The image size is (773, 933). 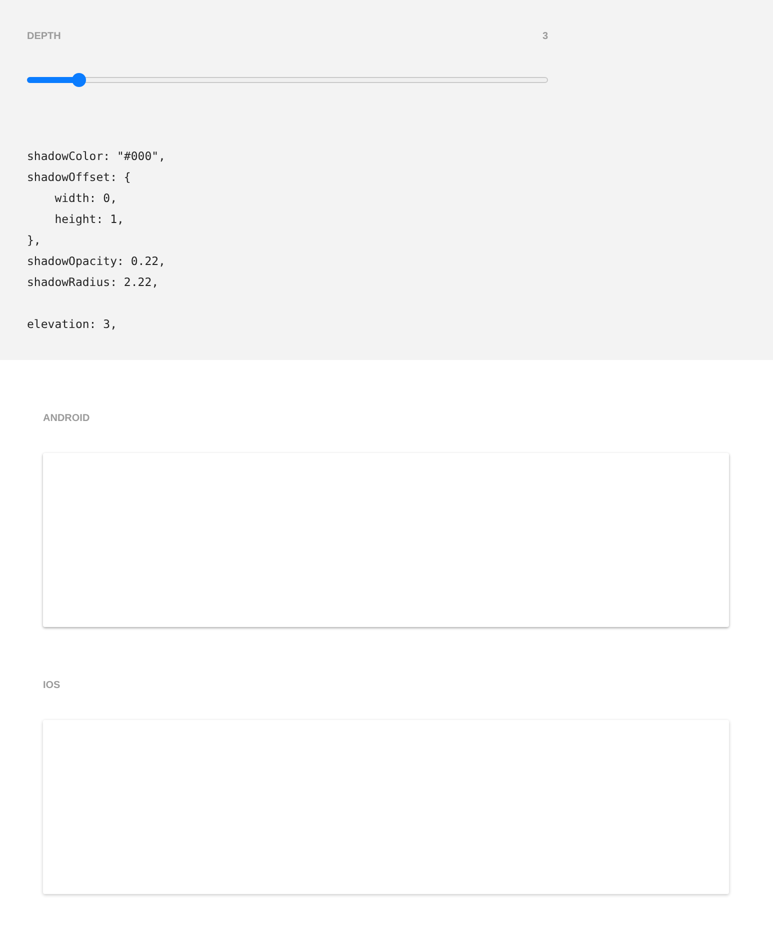 What do you see at coordinates (96, 156) in the screenshot?
I see `code-line: shadowColor: "#000",` at bounding box center [96, 156].